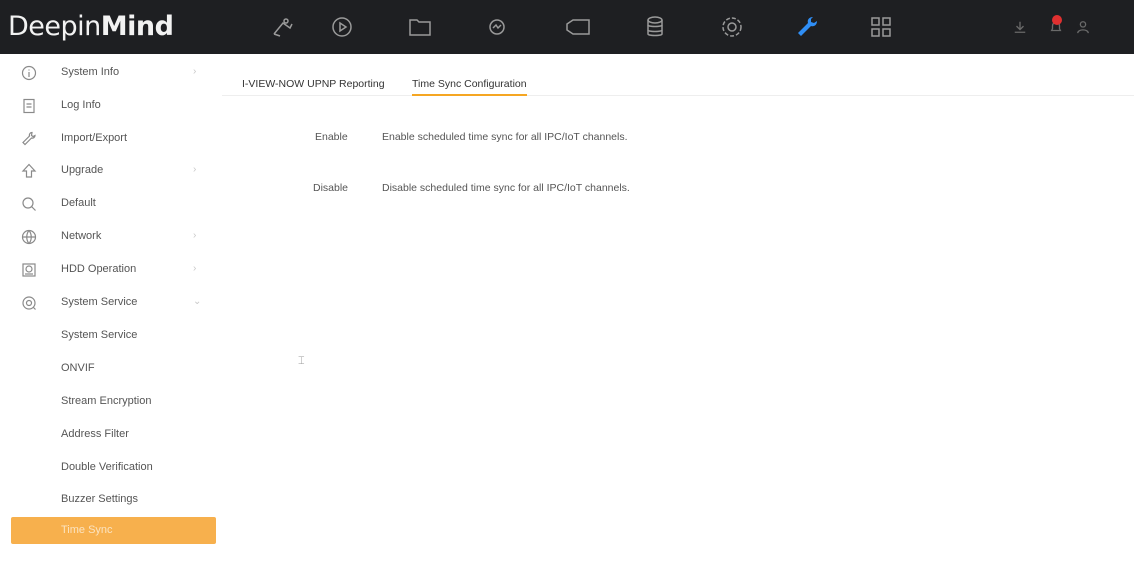 This screenshot has height=570, width=1134. What do you see at coordinates (420, 27) in the screenshot?
I see `file-management-icon` at bounding box center [420, 27].